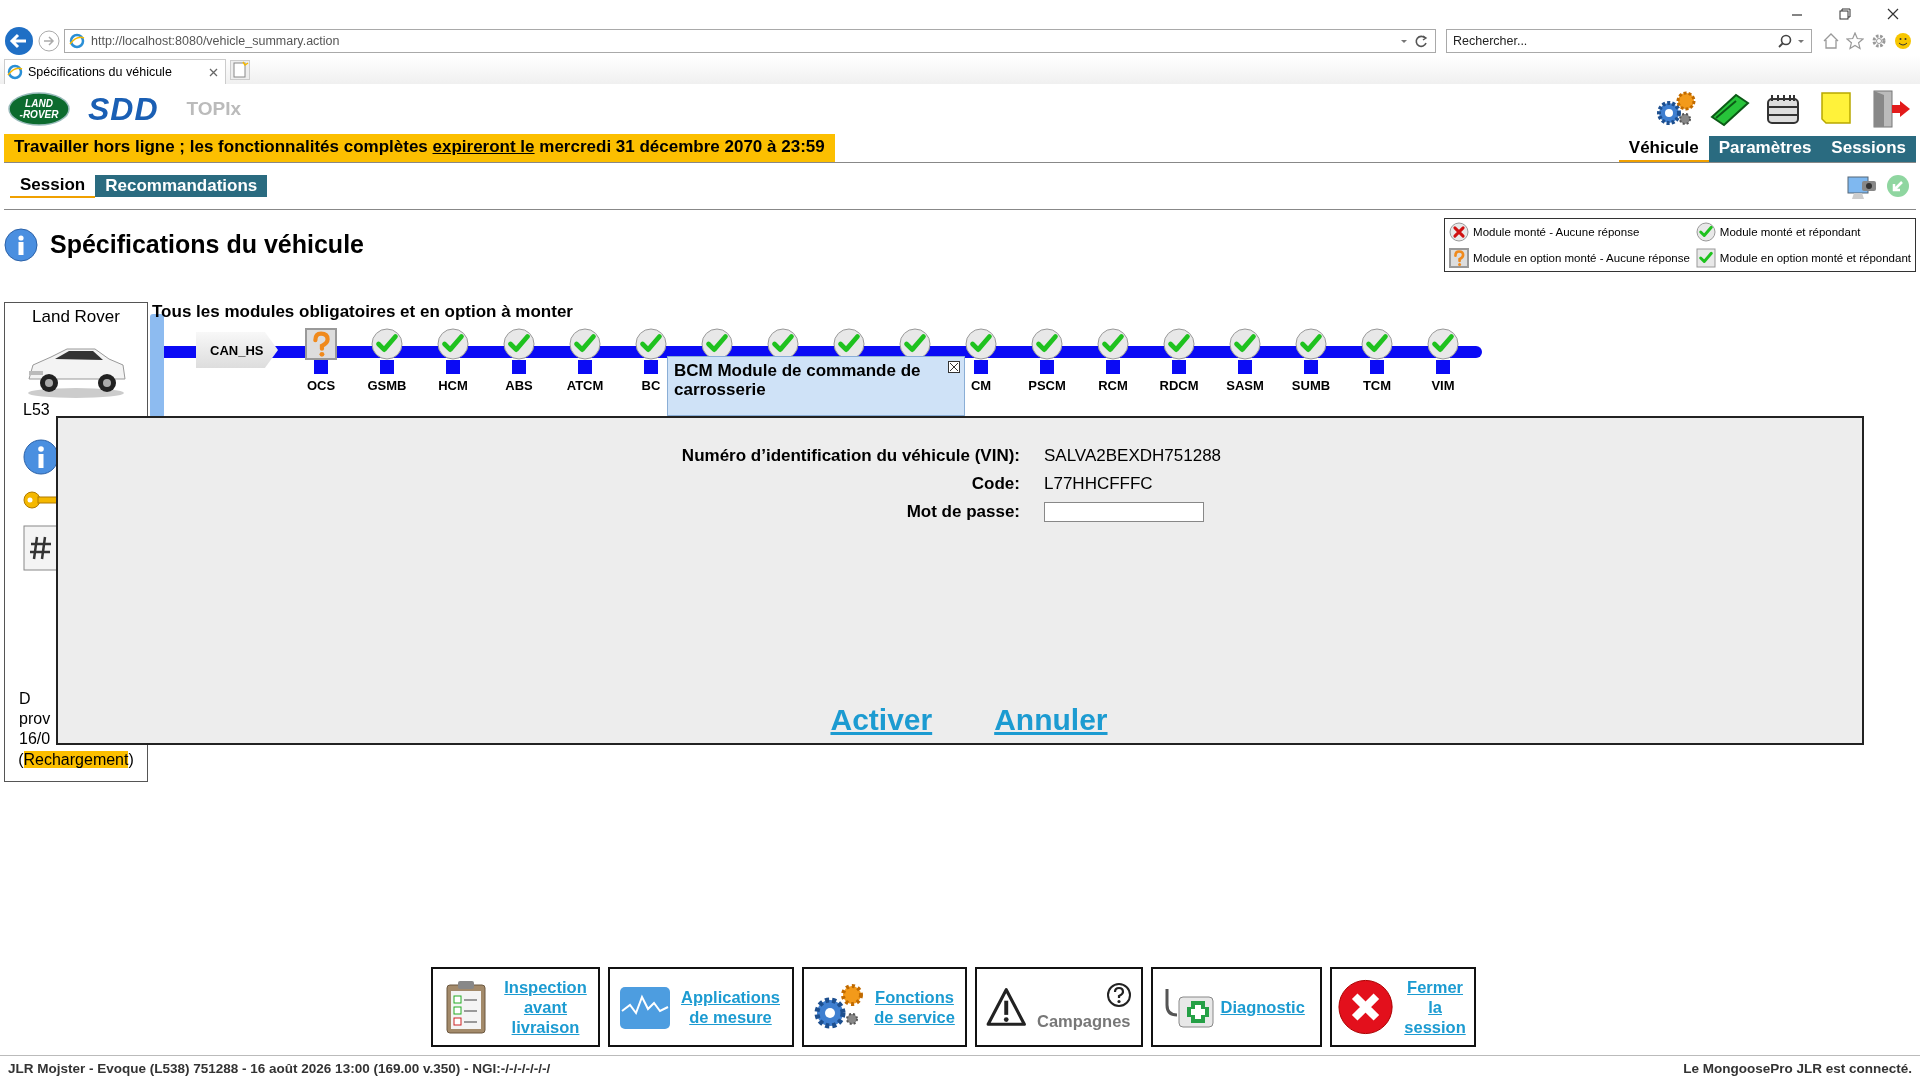 The image size is (1920, 1080). I want to click on sub-tab: Recommandations, so click(181, 186).